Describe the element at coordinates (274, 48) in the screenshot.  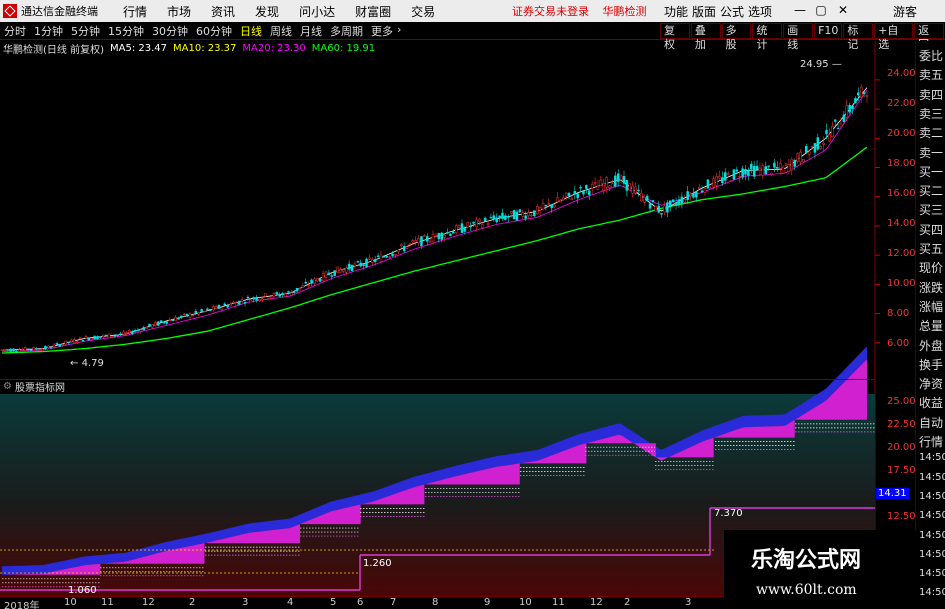
I see `ma20-value: MA20: 23.30` at that location.